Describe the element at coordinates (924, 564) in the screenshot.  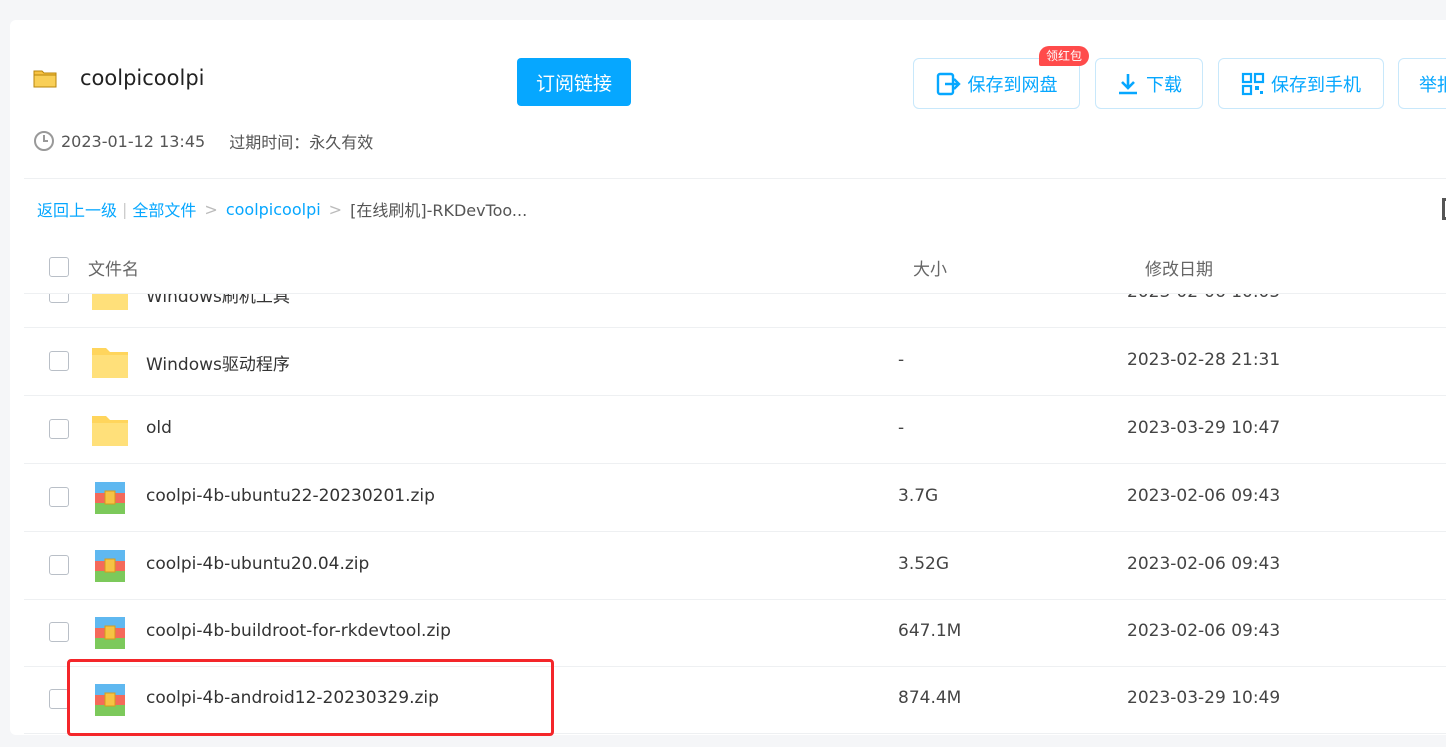
I see `file-size: 3.52G` at that location.